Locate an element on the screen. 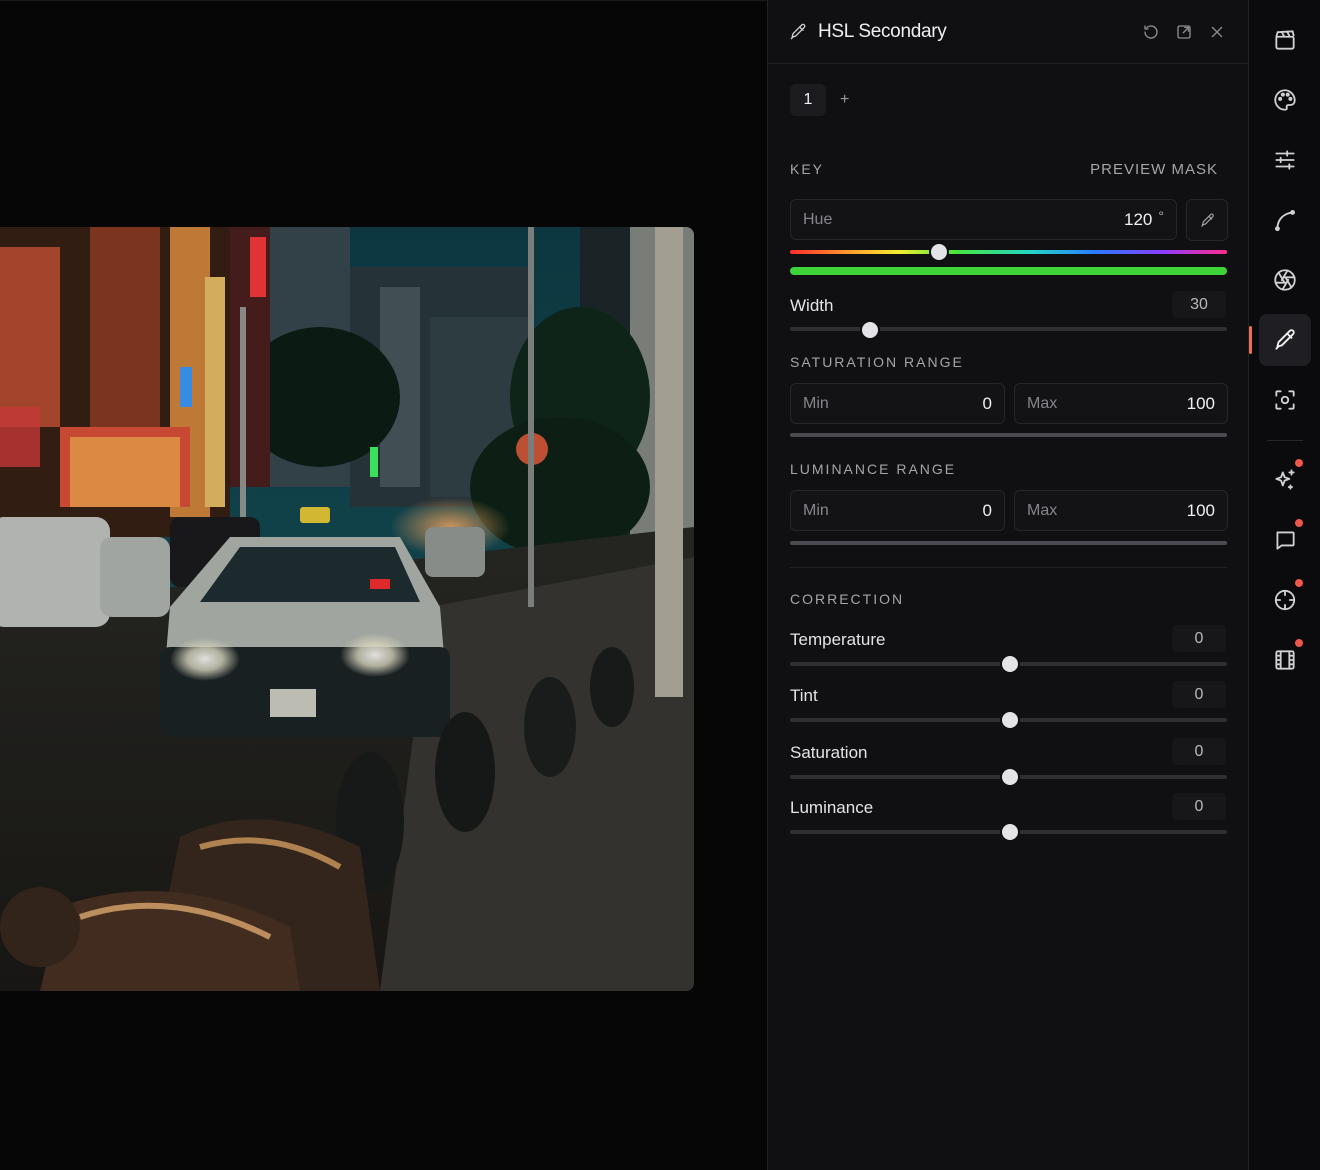 The height and width of the screenshot is (1170, 1320). saturation-slider-thumb is located at coordinates (1010, 777).